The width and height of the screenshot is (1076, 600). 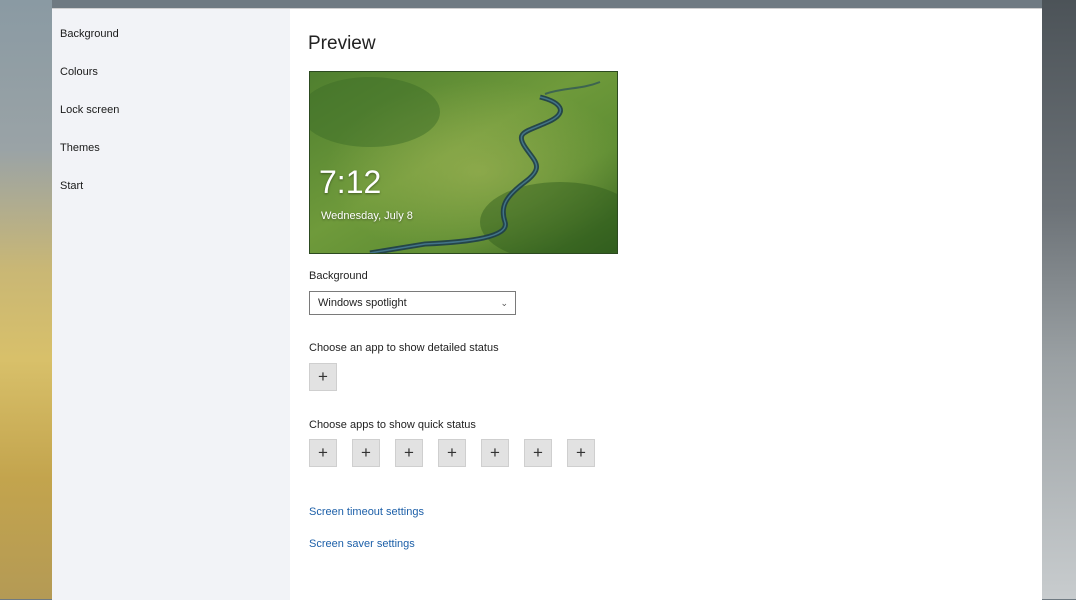 What do you see at coordinates (367, 216) in the screenshot?
I see `preview-date: Wednesday, July 8` at bounding box center [367, 216].